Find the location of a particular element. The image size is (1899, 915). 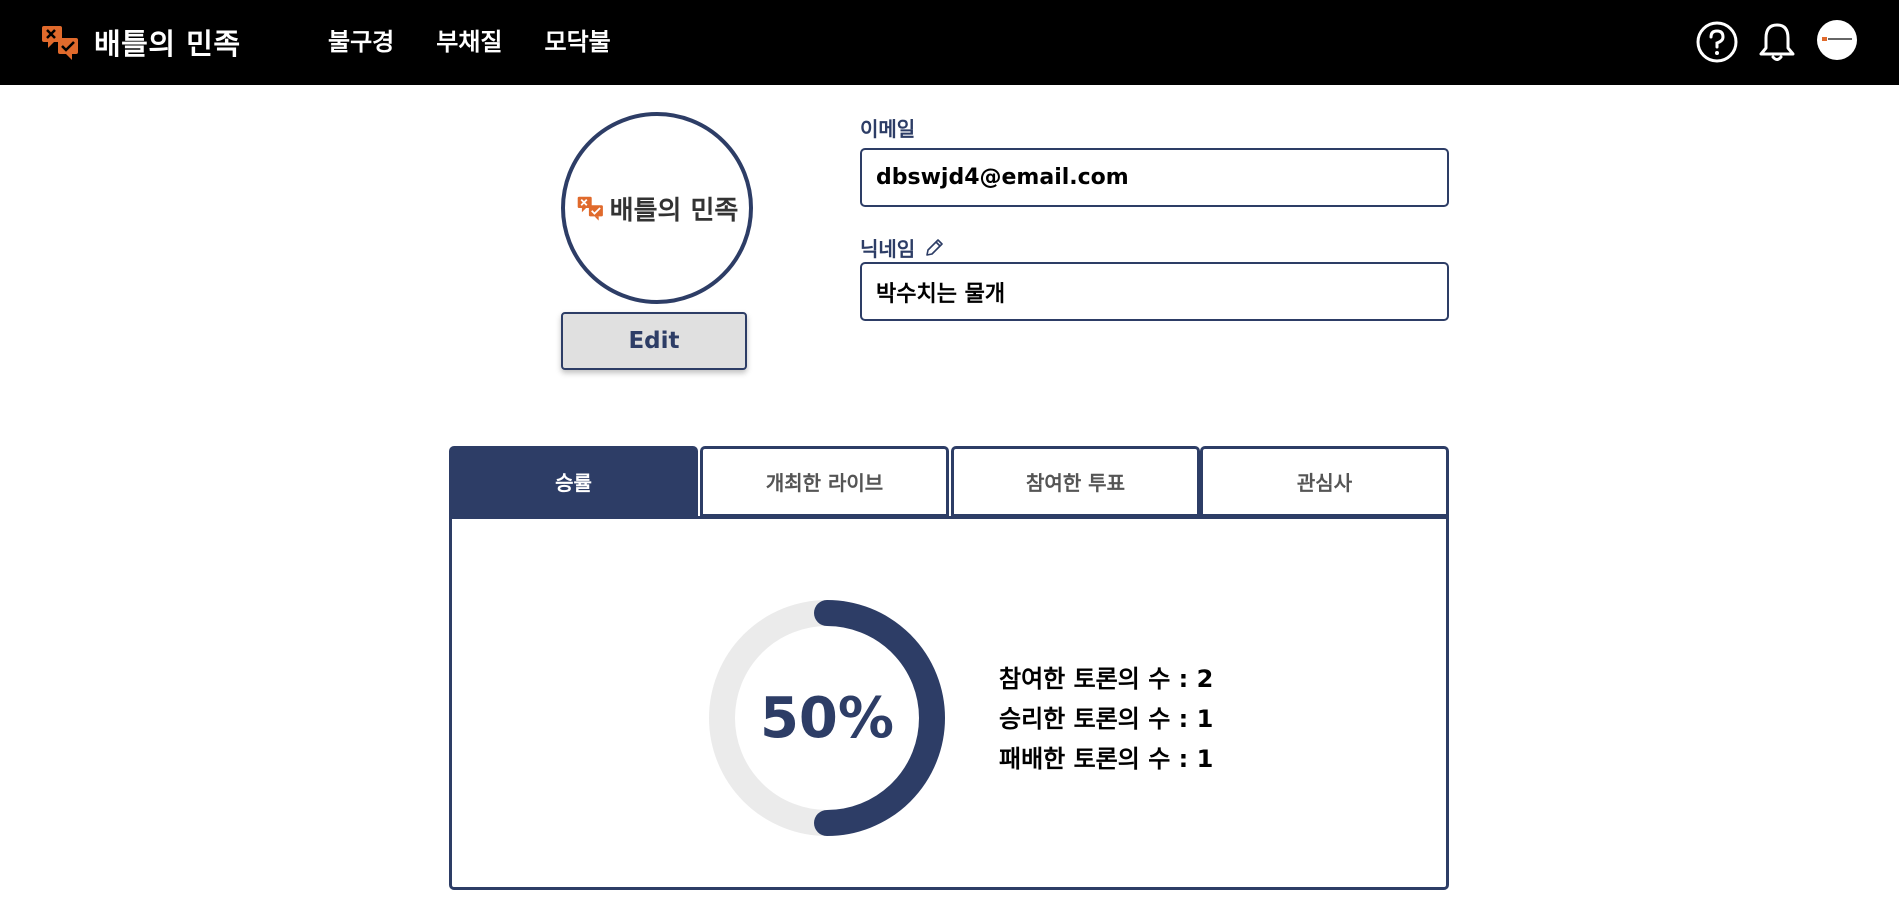

nav-item-bulgugyeong: 불구경 is located at coordinates (361, 42).